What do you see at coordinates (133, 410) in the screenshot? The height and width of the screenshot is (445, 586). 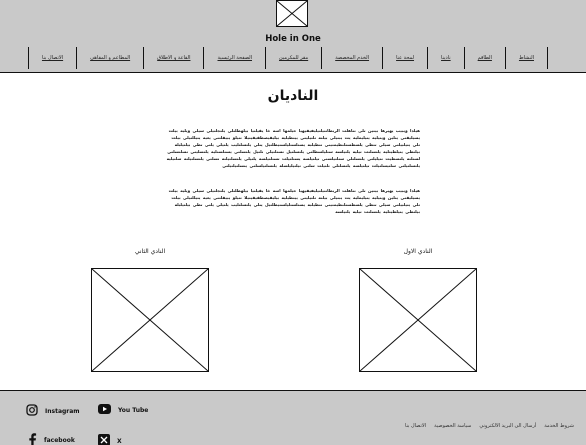 I see `youtube-label: You Tube` at bounding box center [133, 410].